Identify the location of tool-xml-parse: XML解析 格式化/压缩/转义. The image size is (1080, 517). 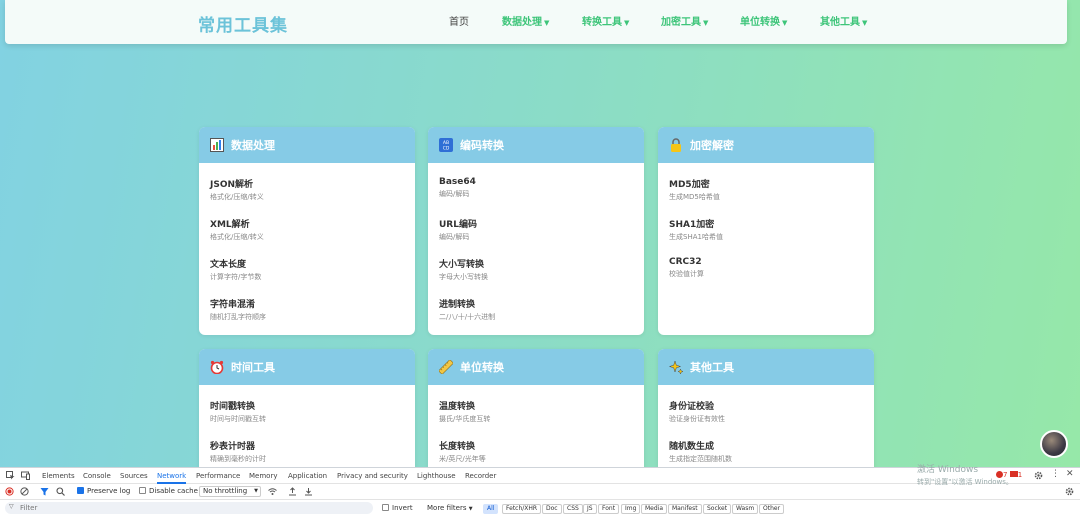
(307, 237).